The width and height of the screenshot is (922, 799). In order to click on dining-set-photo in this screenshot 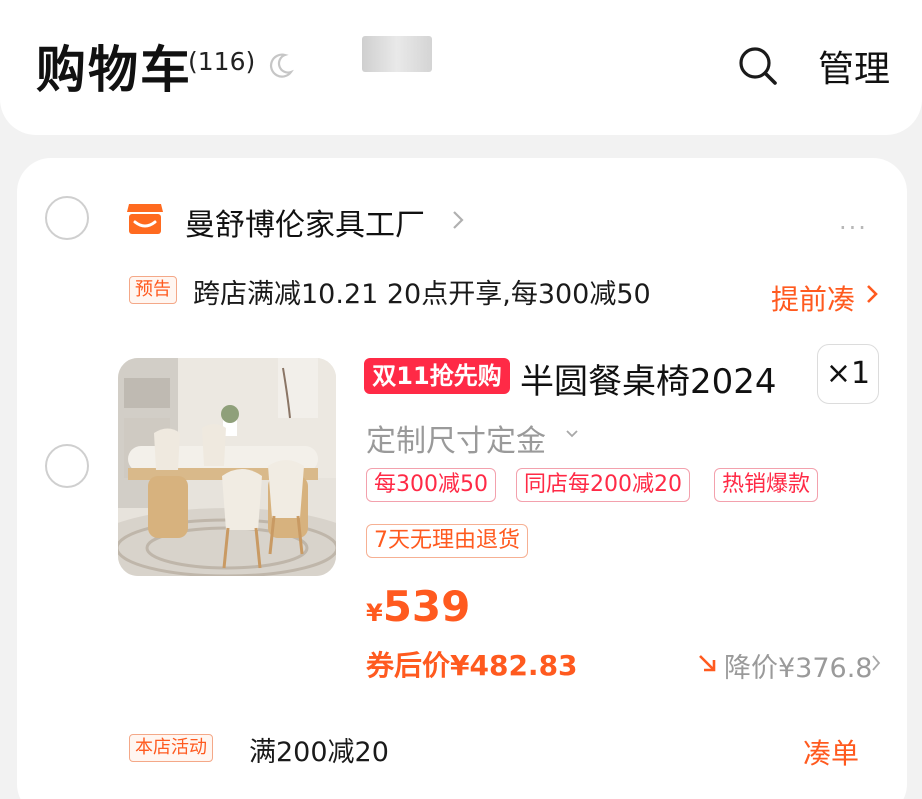, I will do `click(227, 467)`.